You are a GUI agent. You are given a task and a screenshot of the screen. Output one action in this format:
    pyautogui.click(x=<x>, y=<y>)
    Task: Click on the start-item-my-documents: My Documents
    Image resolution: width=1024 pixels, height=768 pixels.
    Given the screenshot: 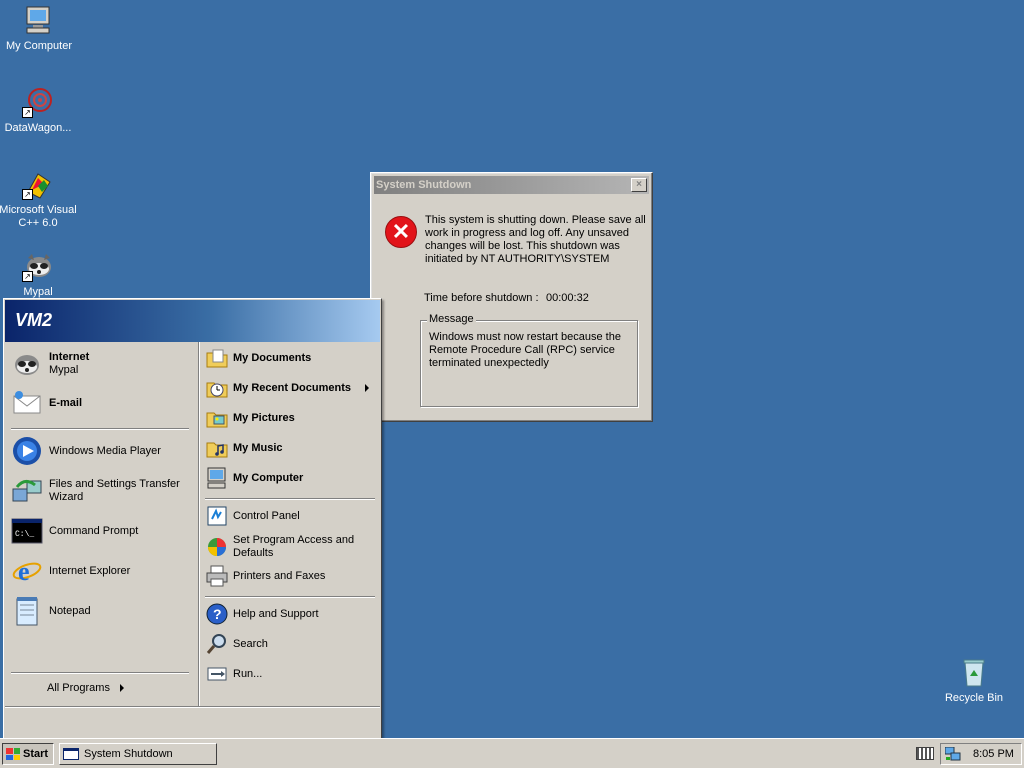 What is the action you would take?
    pyautogui.click(x=258, y=358)
    